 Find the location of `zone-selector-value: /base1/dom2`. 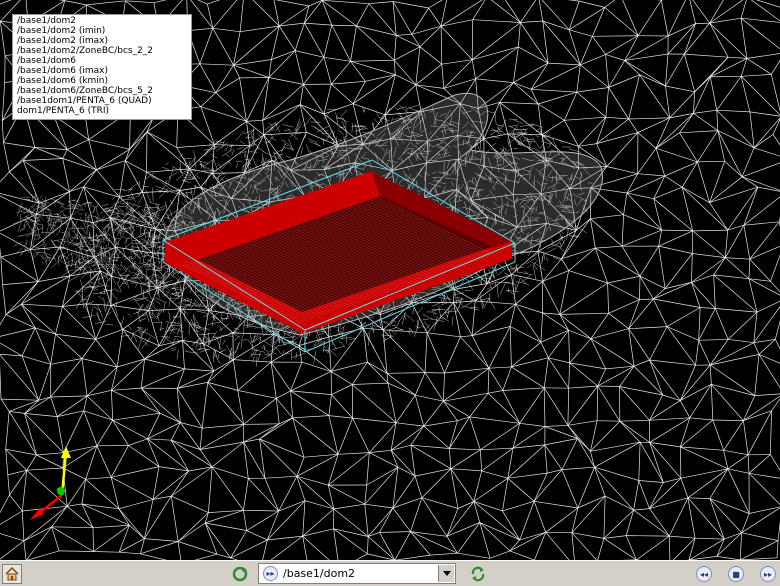

zone-selector-value: /base1/dom2 is located at coordinates (319, 573).